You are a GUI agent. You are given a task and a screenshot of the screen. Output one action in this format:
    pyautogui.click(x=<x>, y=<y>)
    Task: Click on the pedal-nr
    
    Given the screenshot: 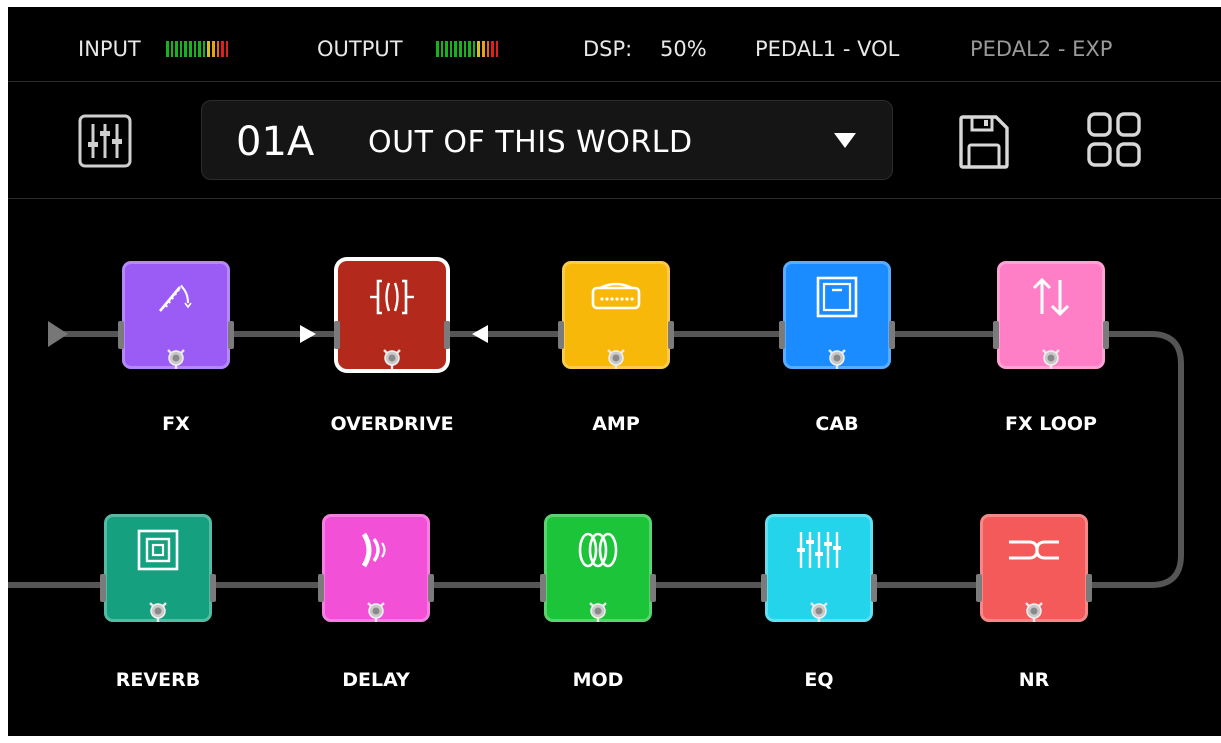 What is the action you would take?
    pyautogui.click(x=1034, y=568)
    